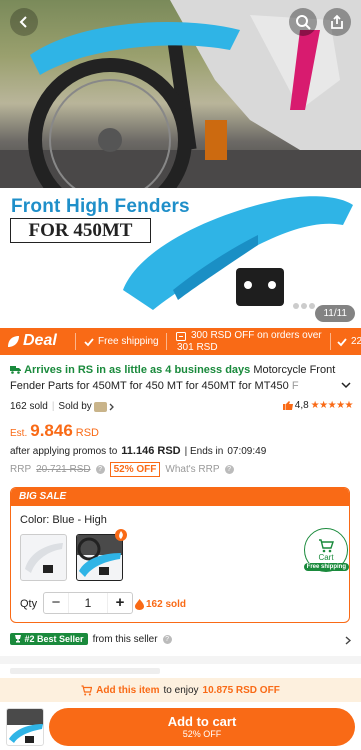 This screenshot has height=750, width=361. Describe the element at coordinates (256, 335) in the screenshot. I see `deal-promo-line1: 300 RSD OFF on orders over` at that location.